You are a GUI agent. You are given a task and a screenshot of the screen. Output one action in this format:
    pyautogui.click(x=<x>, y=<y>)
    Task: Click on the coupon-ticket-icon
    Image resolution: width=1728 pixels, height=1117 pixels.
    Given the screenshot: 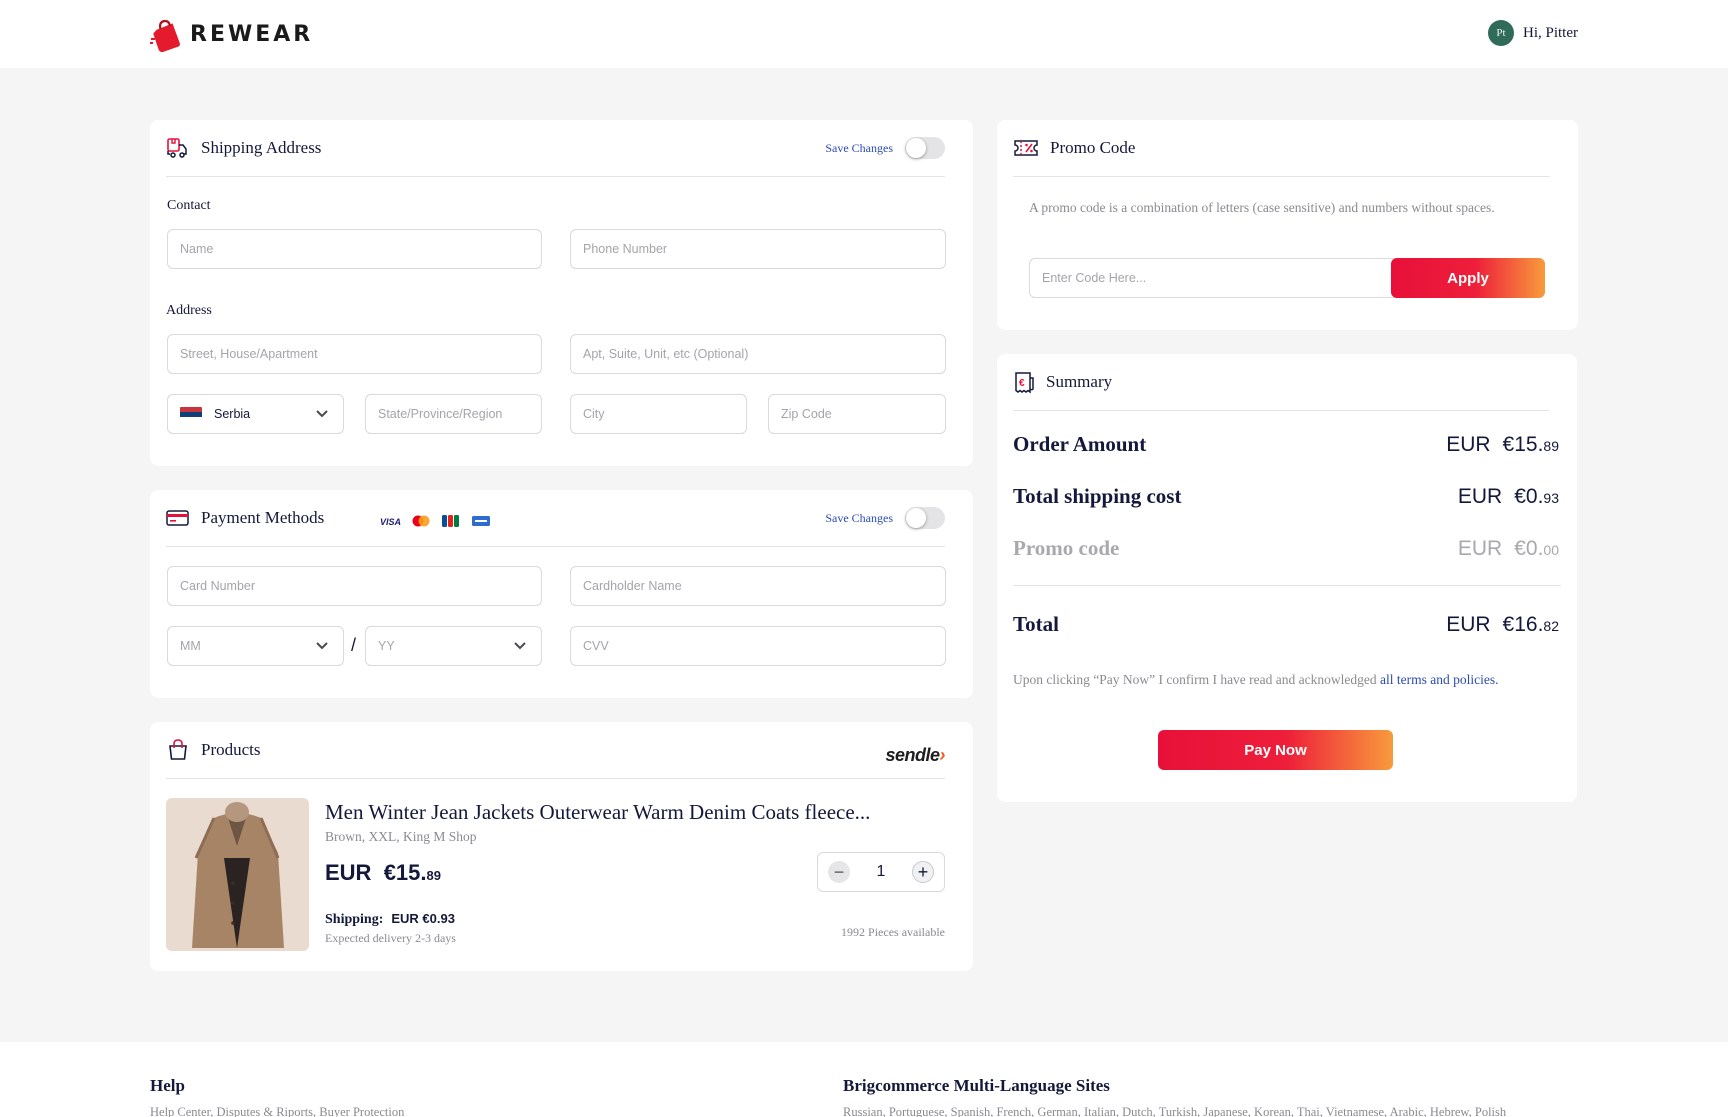 What is the action you would take?
    pyautogui.click(x=1026, y=148)
    